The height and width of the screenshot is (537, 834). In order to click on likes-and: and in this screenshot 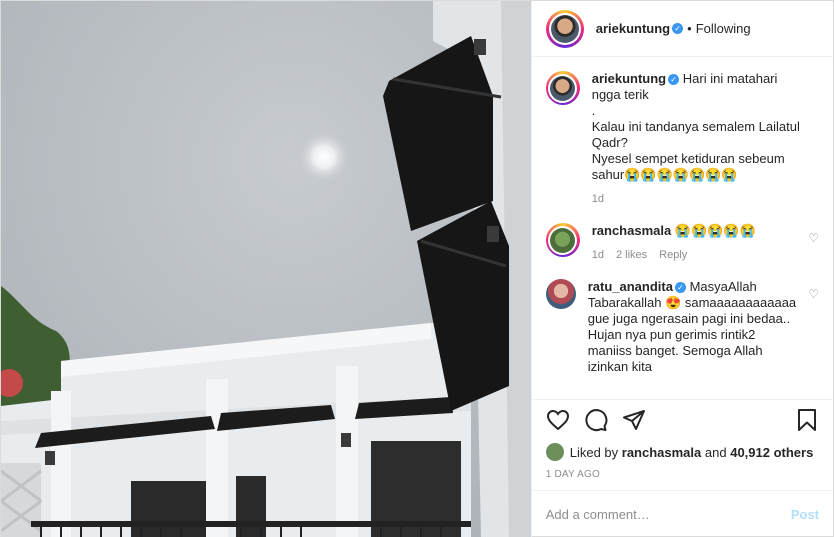, I will do `click(715, 452)`.